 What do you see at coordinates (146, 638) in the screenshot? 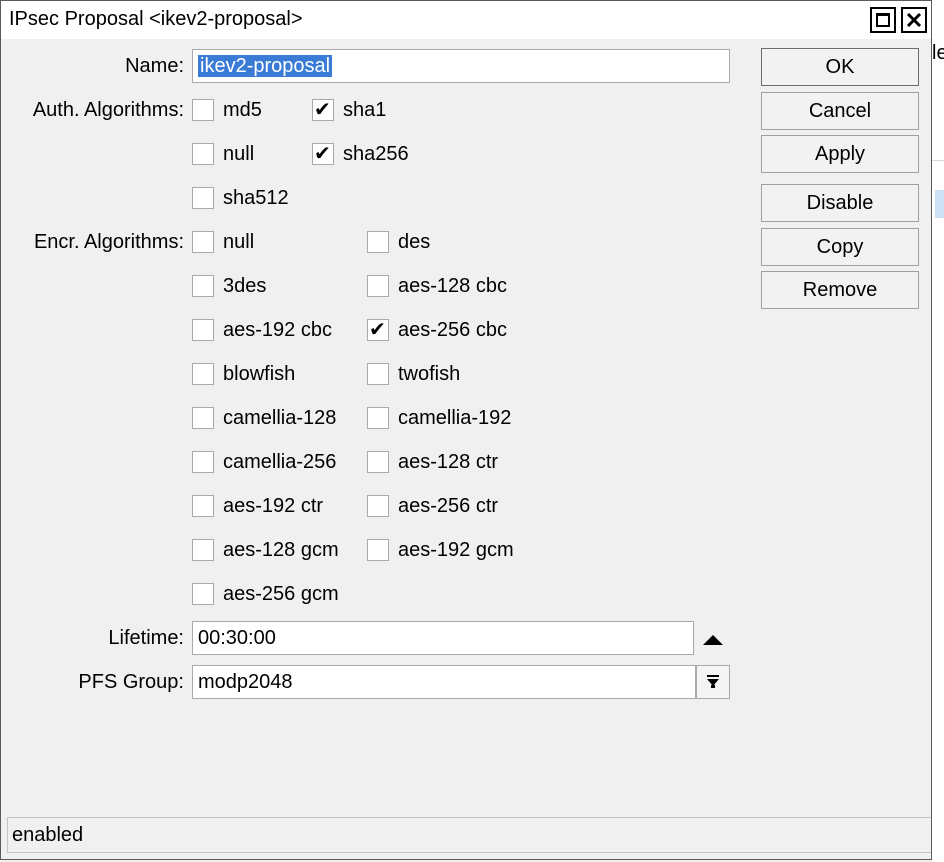
I see `lifetime-label: Lifetime:` at bounding box center [146, 638].